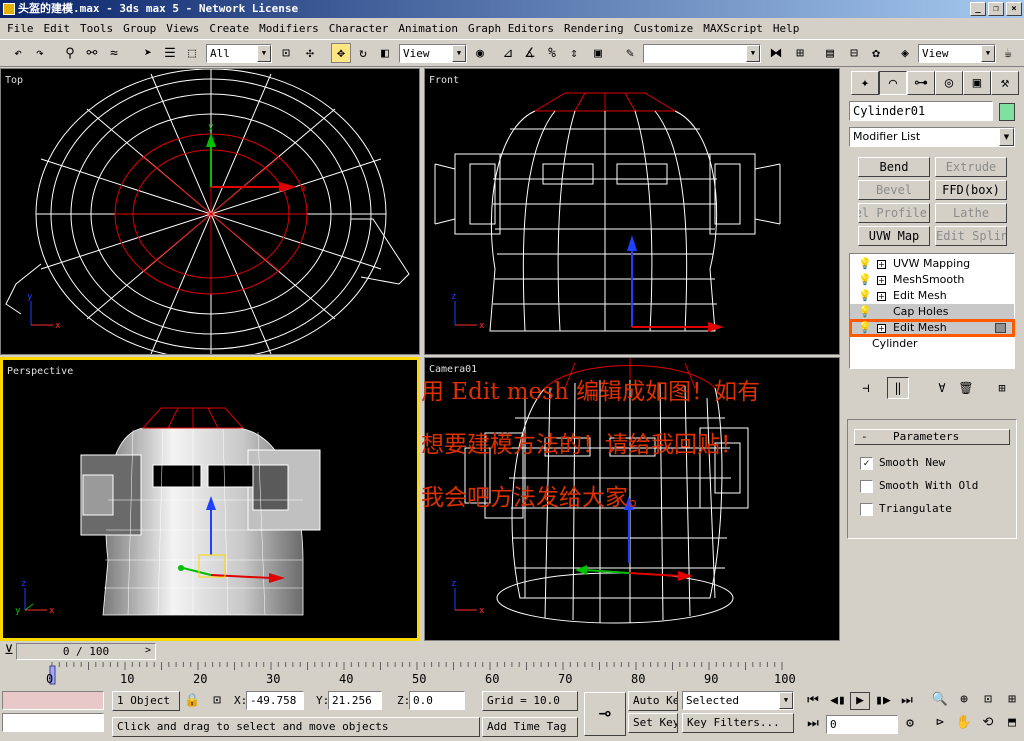  What do you see at coordinates (813, 701) in the screenshot?
I see `go-to-start-icon: ⏮` at bounding box center [813, 701].